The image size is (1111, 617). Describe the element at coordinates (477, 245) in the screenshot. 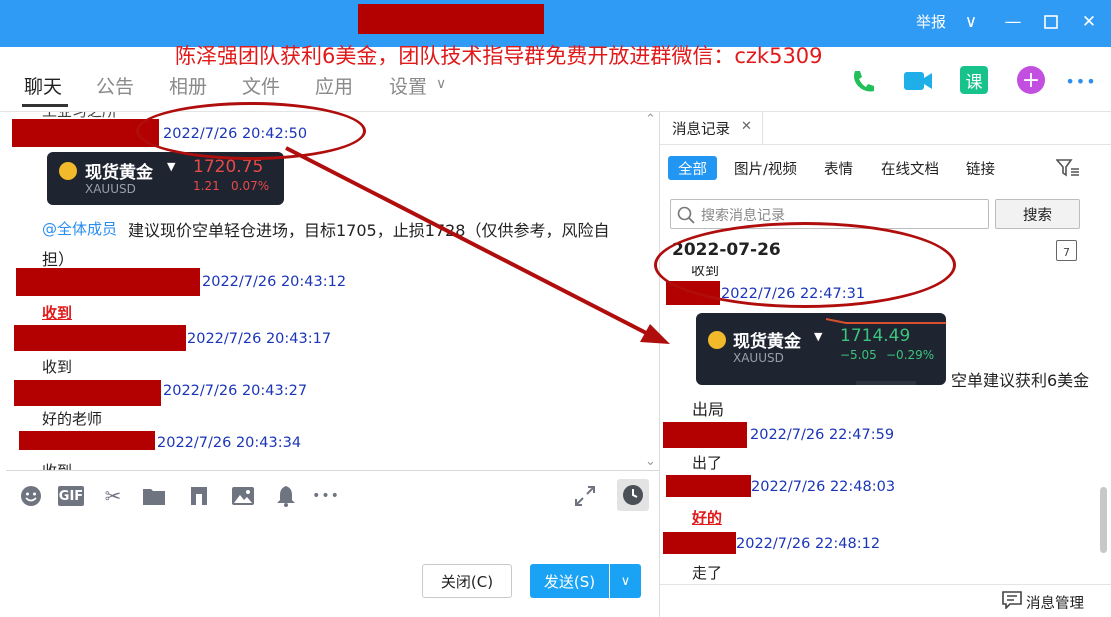

I see `annotation-arrow` at that location.